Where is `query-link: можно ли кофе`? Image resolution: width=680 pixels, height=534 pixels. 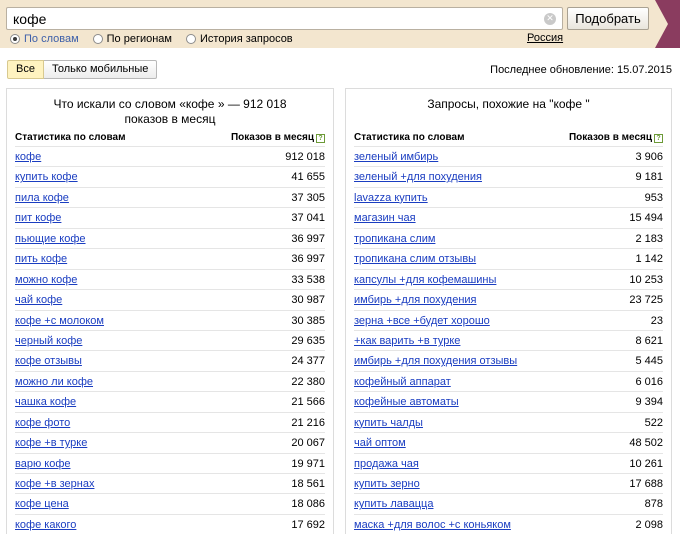 query-link: можно ли кофе is located at coordinates (54, 382).